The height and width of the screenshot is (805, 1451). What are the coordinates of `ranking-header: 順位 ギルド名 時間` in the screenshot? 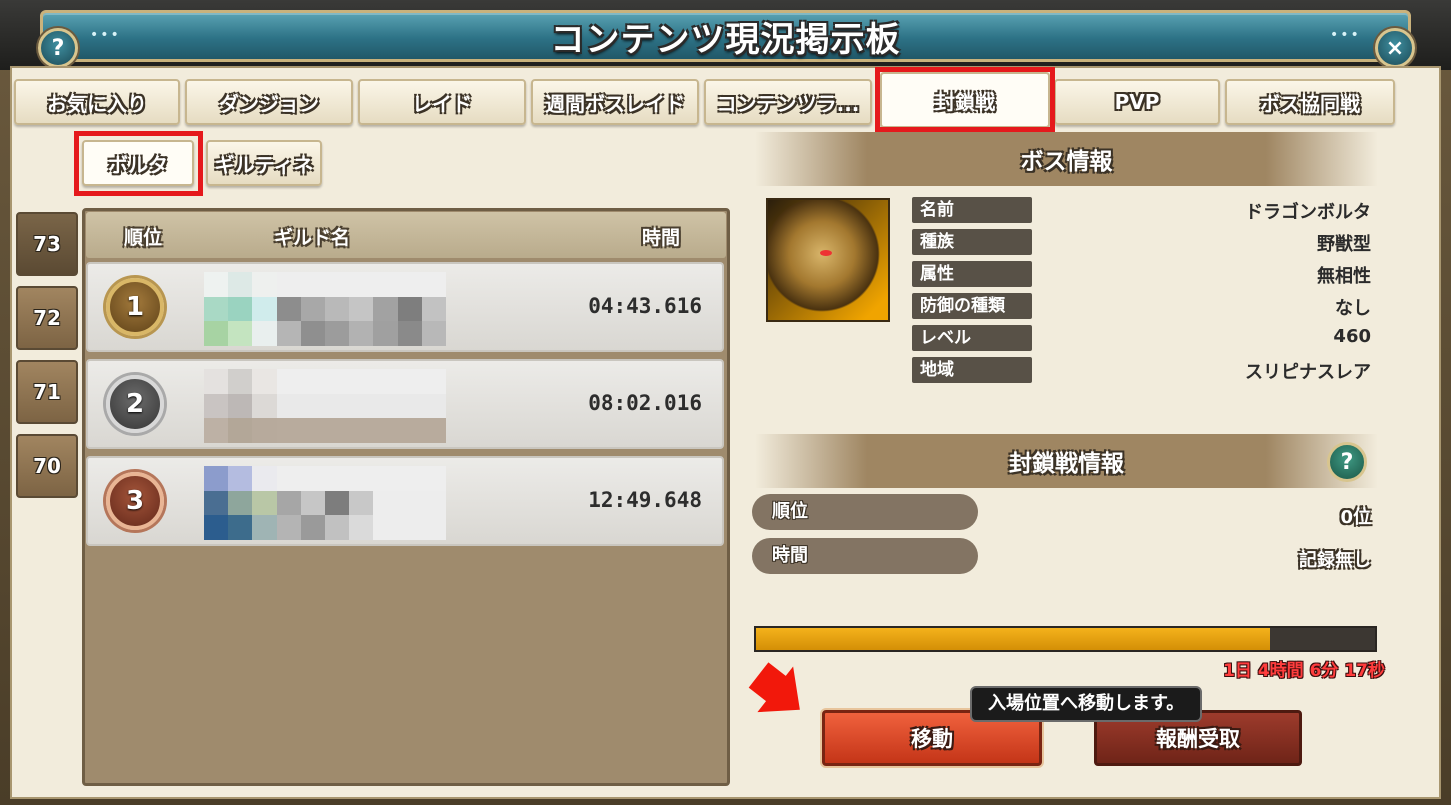 It's located at (406, 235).